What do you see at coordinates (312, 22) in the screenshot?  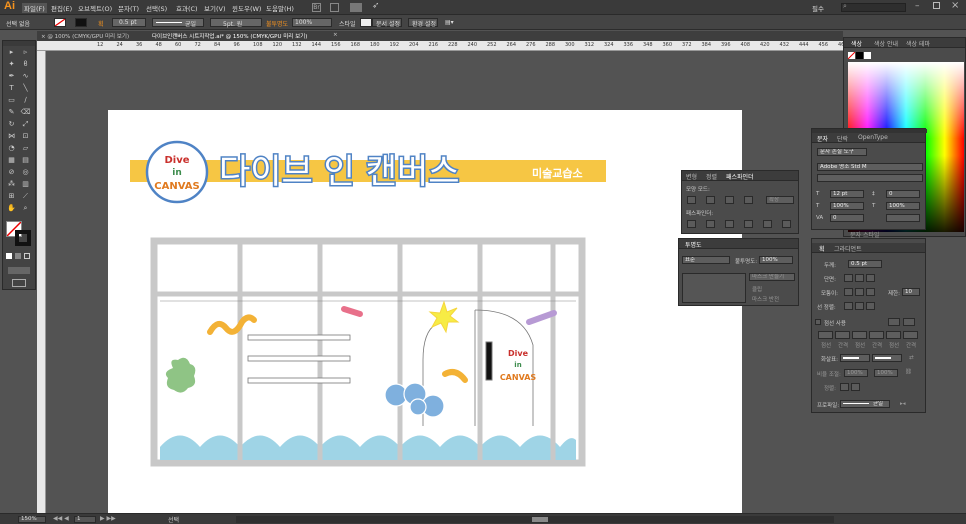 I see `opacity-field: 100%` at bounding box center [312, 22].